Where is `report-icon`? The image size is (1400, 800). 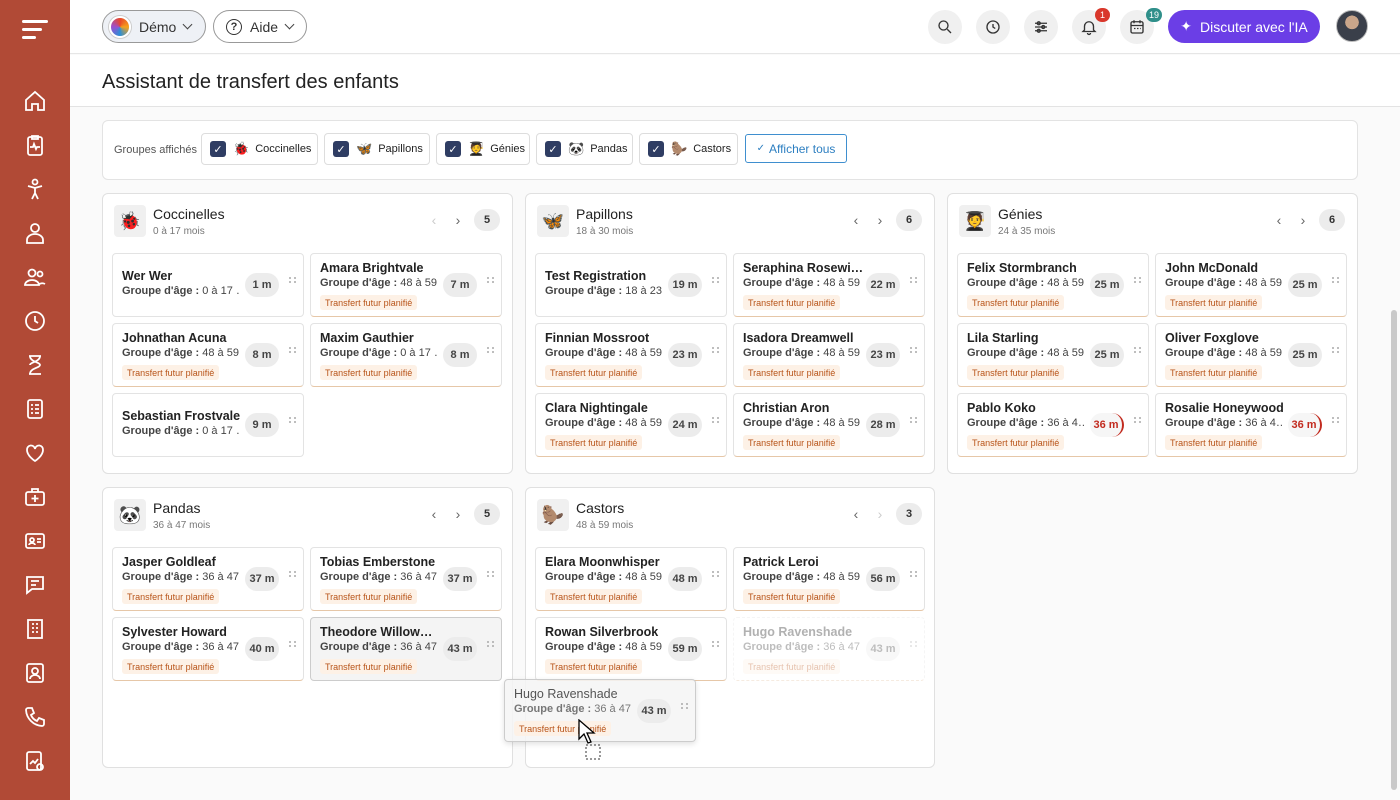
report-icon is located at coordinates (35, 761).